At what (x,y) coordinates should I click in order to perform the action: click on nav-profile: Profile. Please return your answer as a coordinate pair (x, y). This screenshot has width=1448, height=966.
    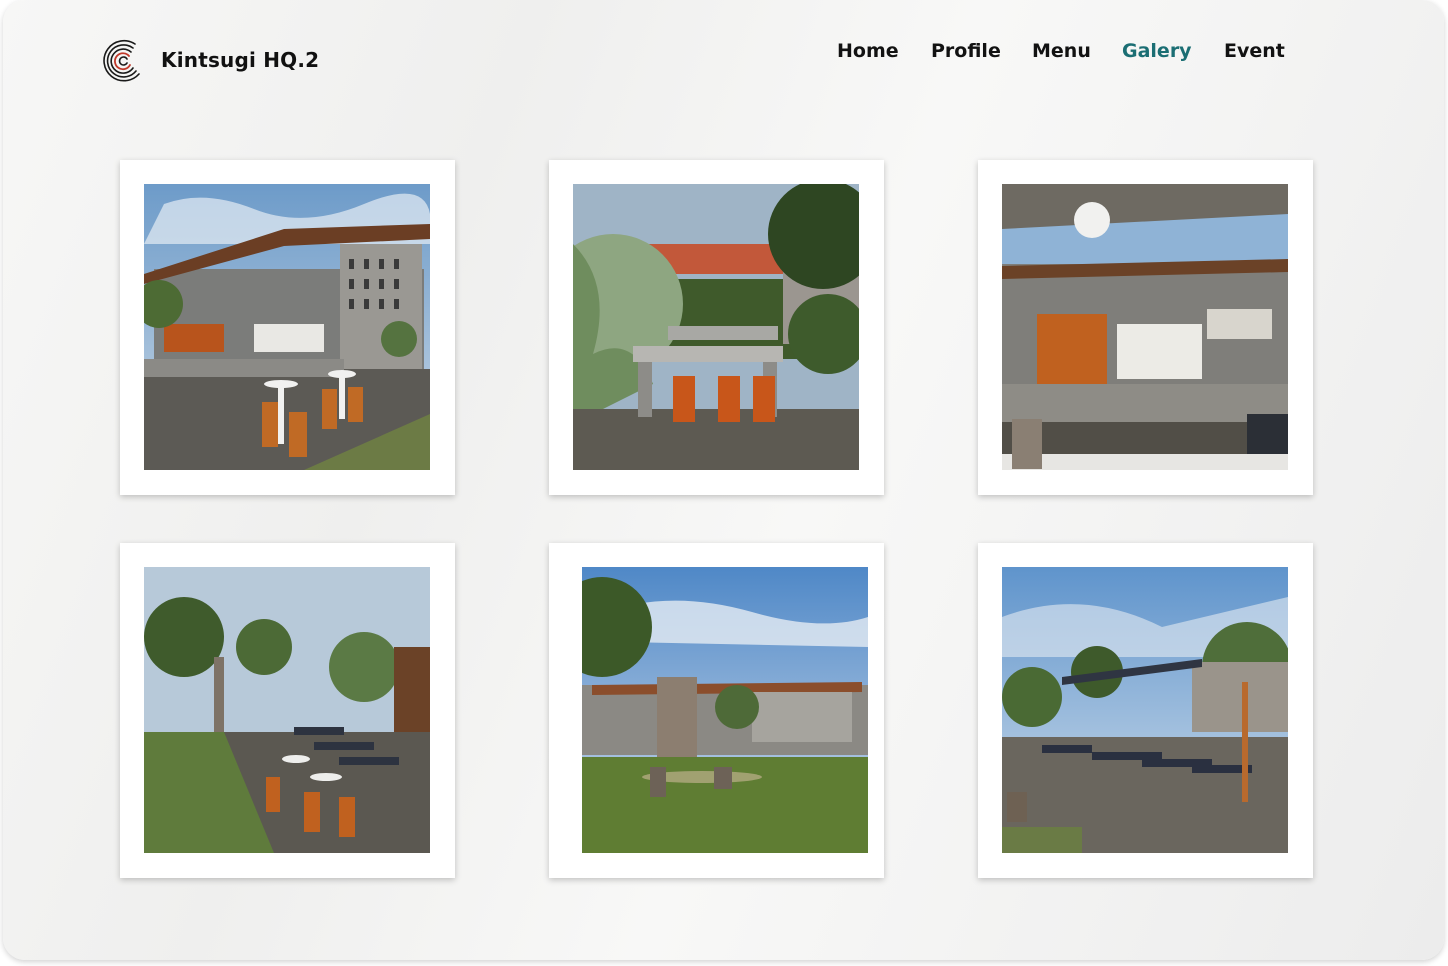
    Looking at the image, I should click on (966, 51).